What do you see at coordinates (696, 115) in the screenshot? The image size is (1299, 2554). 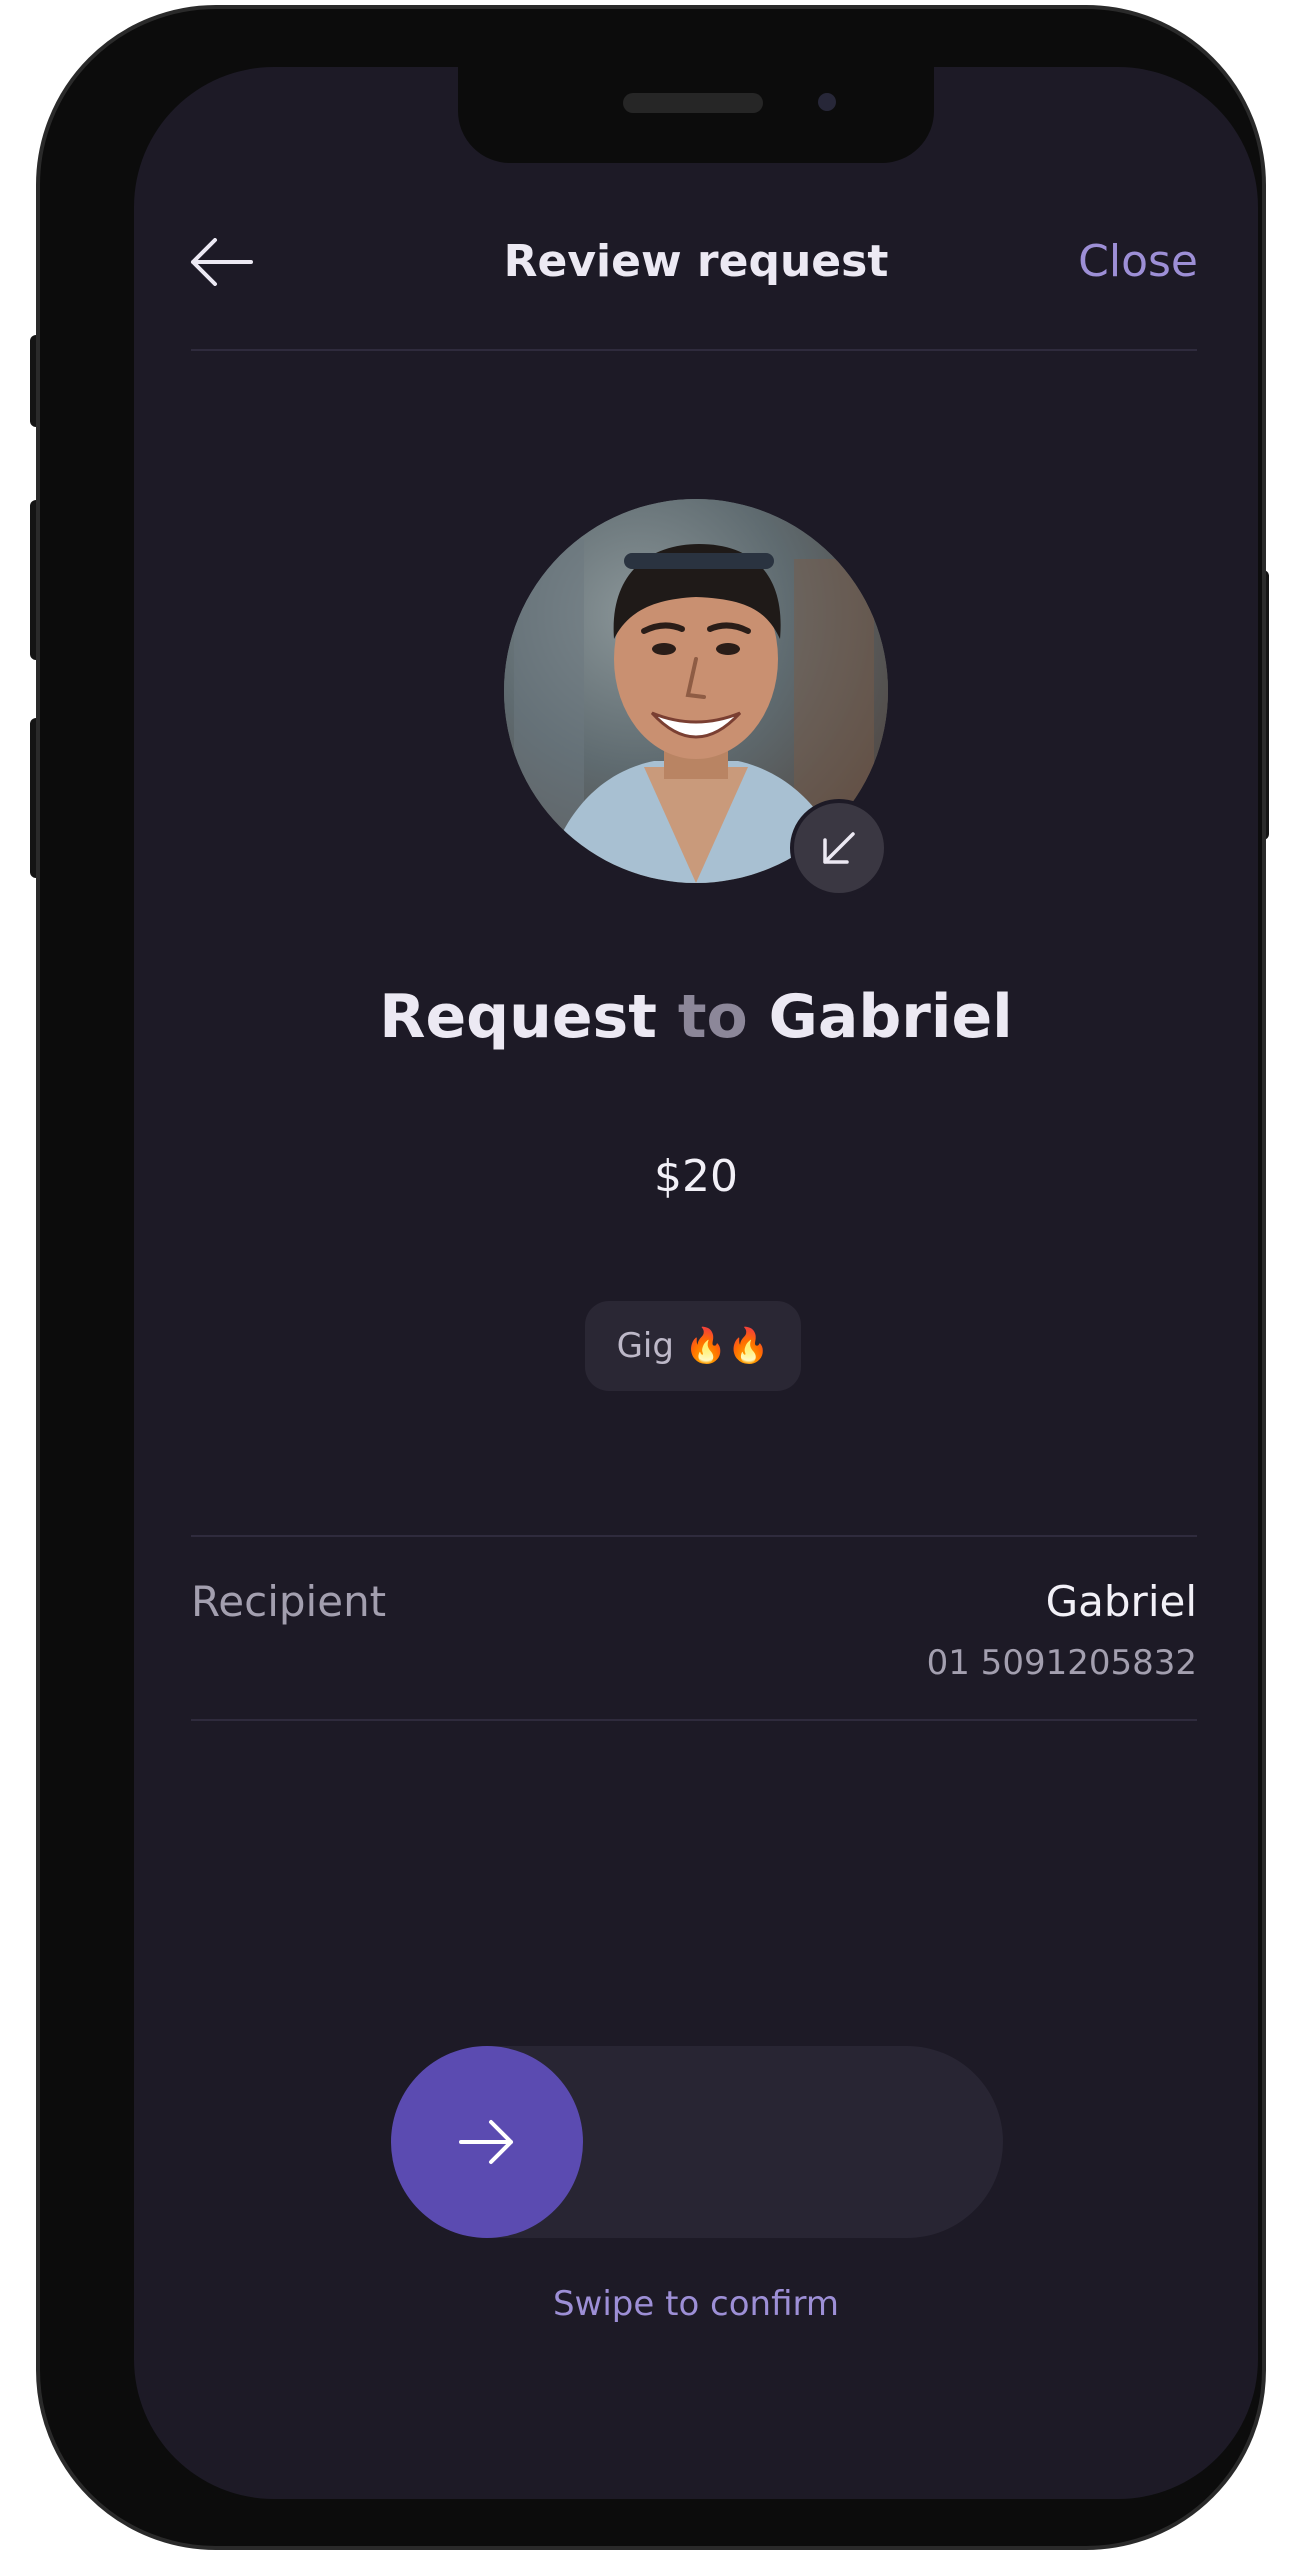 I see `notch` at bounding box center [696, 115].